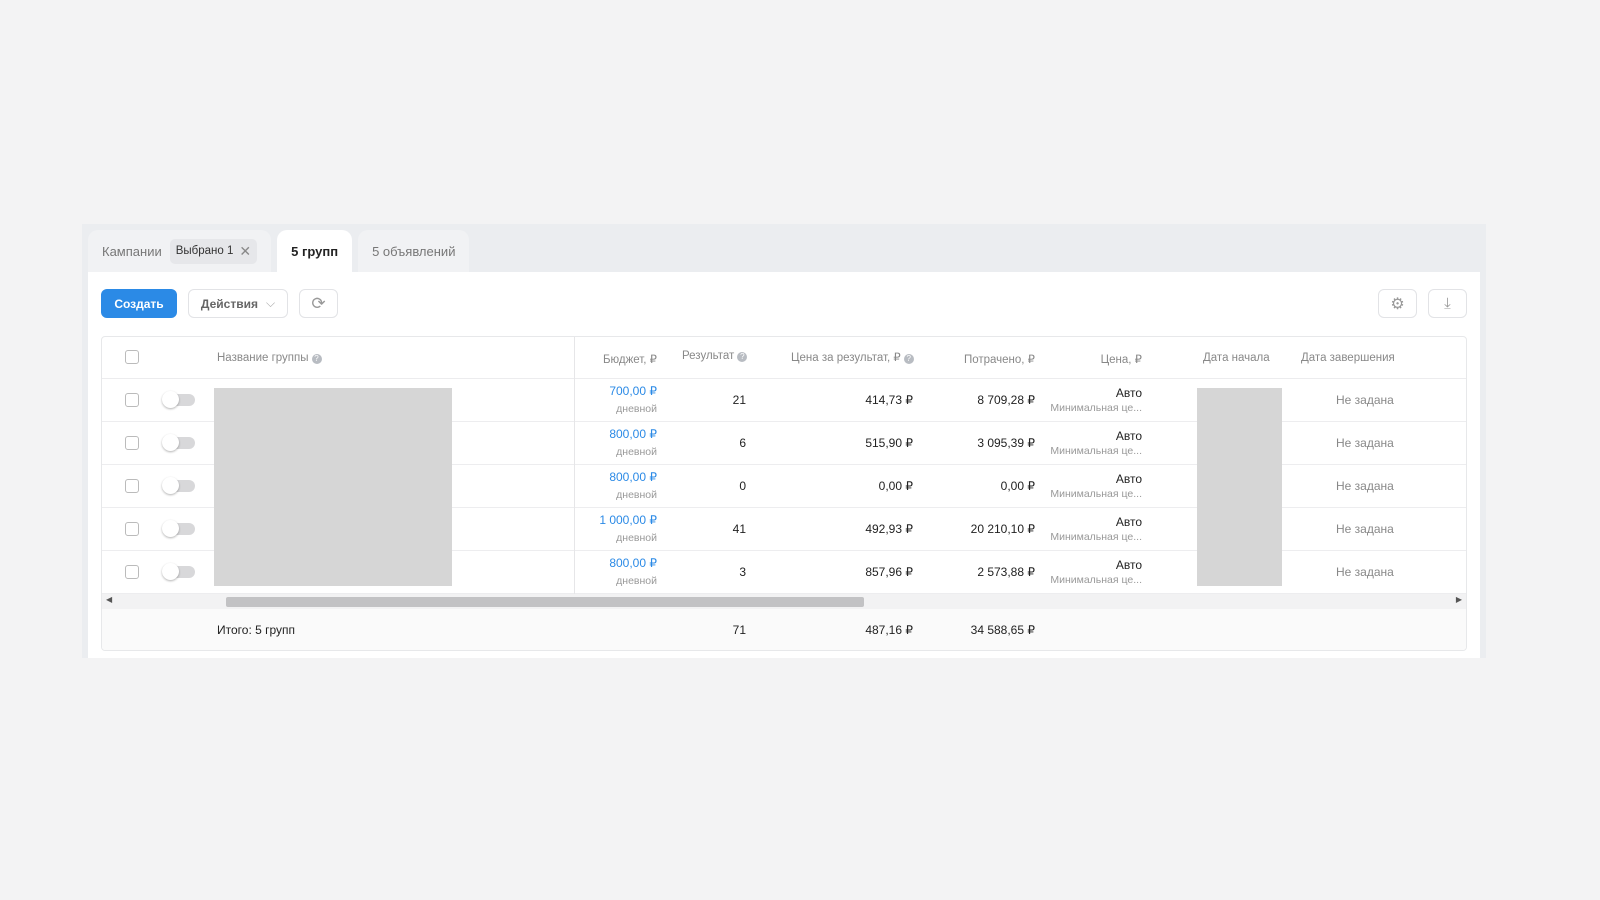 The image size is (1600, 900). I want to click on col-start: Дата начала, so click(1236, 358).